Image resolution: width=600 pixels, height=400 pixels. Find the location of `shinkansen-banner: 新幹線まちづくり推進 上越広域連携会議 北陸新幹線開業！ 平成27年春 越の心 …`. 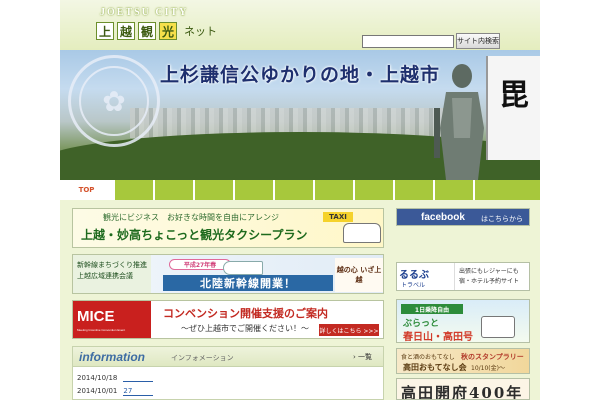

shinkansen-banner: 新幹線まちづくり推進 上越広域連携会議 北陸新幹線開業！ 平成27年春 越の心 … is located at coordinates (228, 274).